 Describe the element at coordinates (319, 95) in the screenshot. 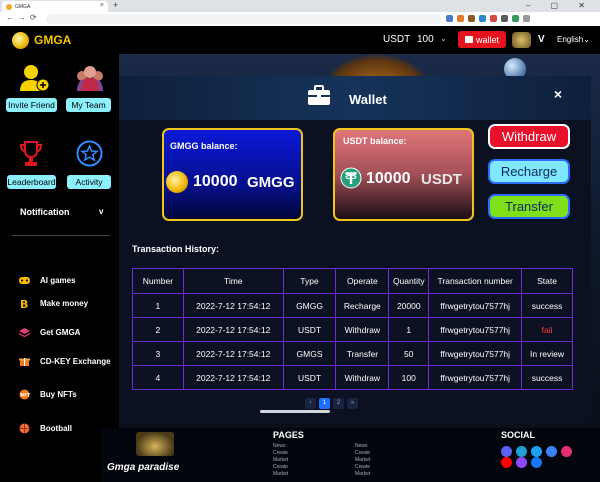

I see `briefcase-icon` at that location.